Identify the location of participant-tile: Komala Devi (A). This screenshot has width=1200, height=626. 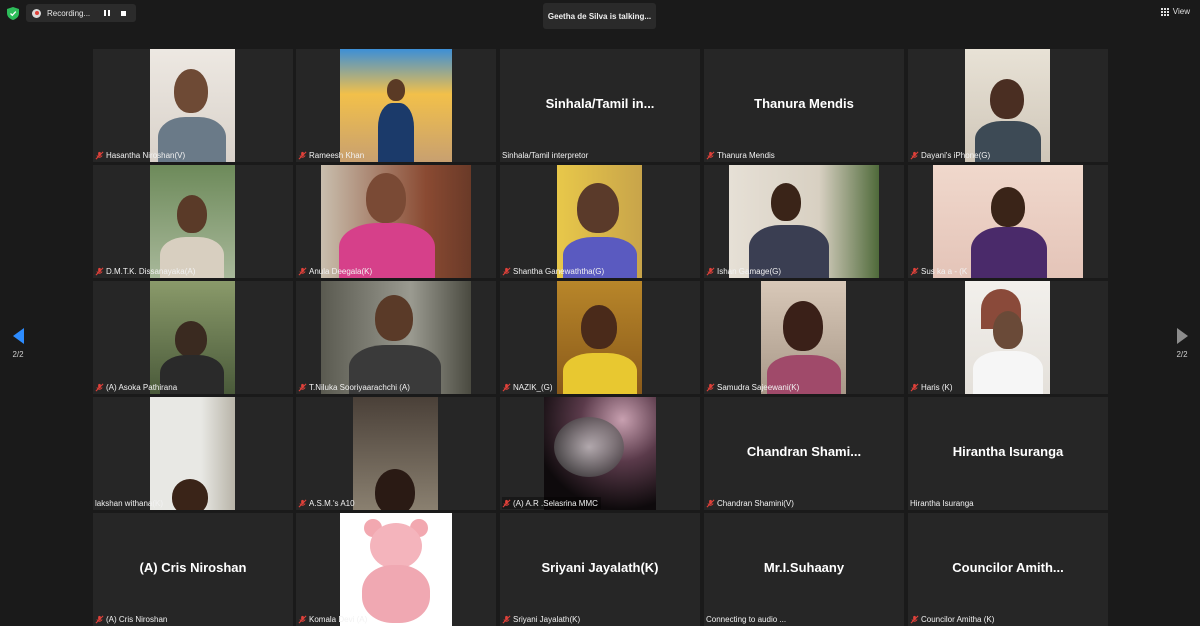
(396, 569).